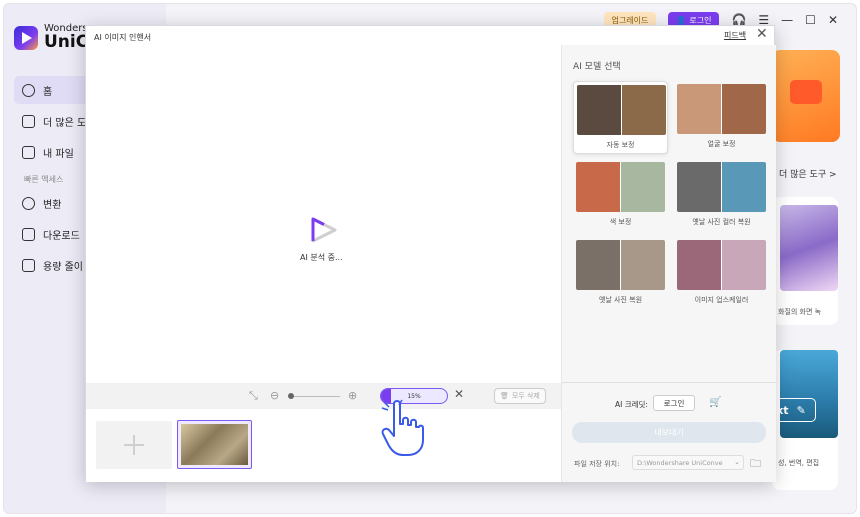 The height and width of the screenshot is (517, 860). I want to click on credit-login-button: 로그인, so click(674, 403).